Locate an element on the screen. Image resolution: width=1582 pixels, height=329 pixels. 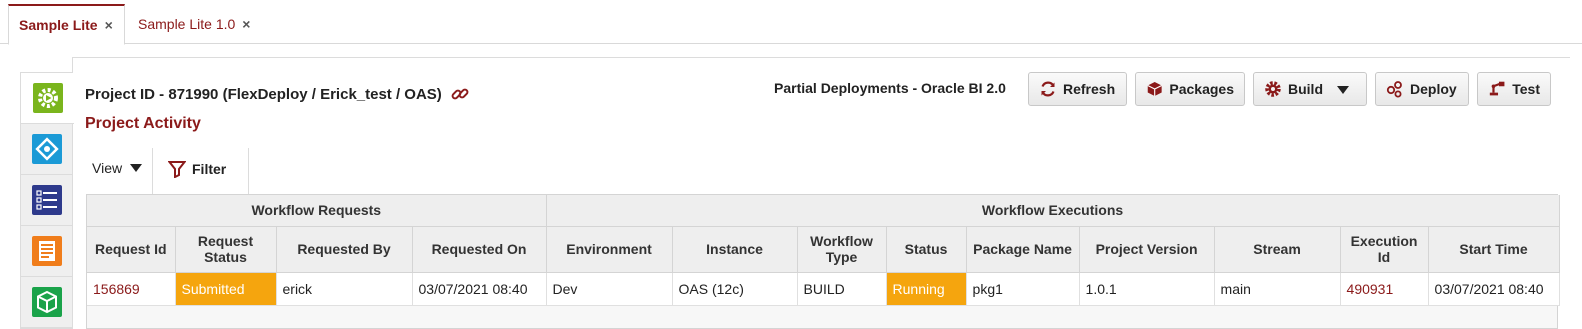
filter-button: Filter is located at coordinates (197, 169).